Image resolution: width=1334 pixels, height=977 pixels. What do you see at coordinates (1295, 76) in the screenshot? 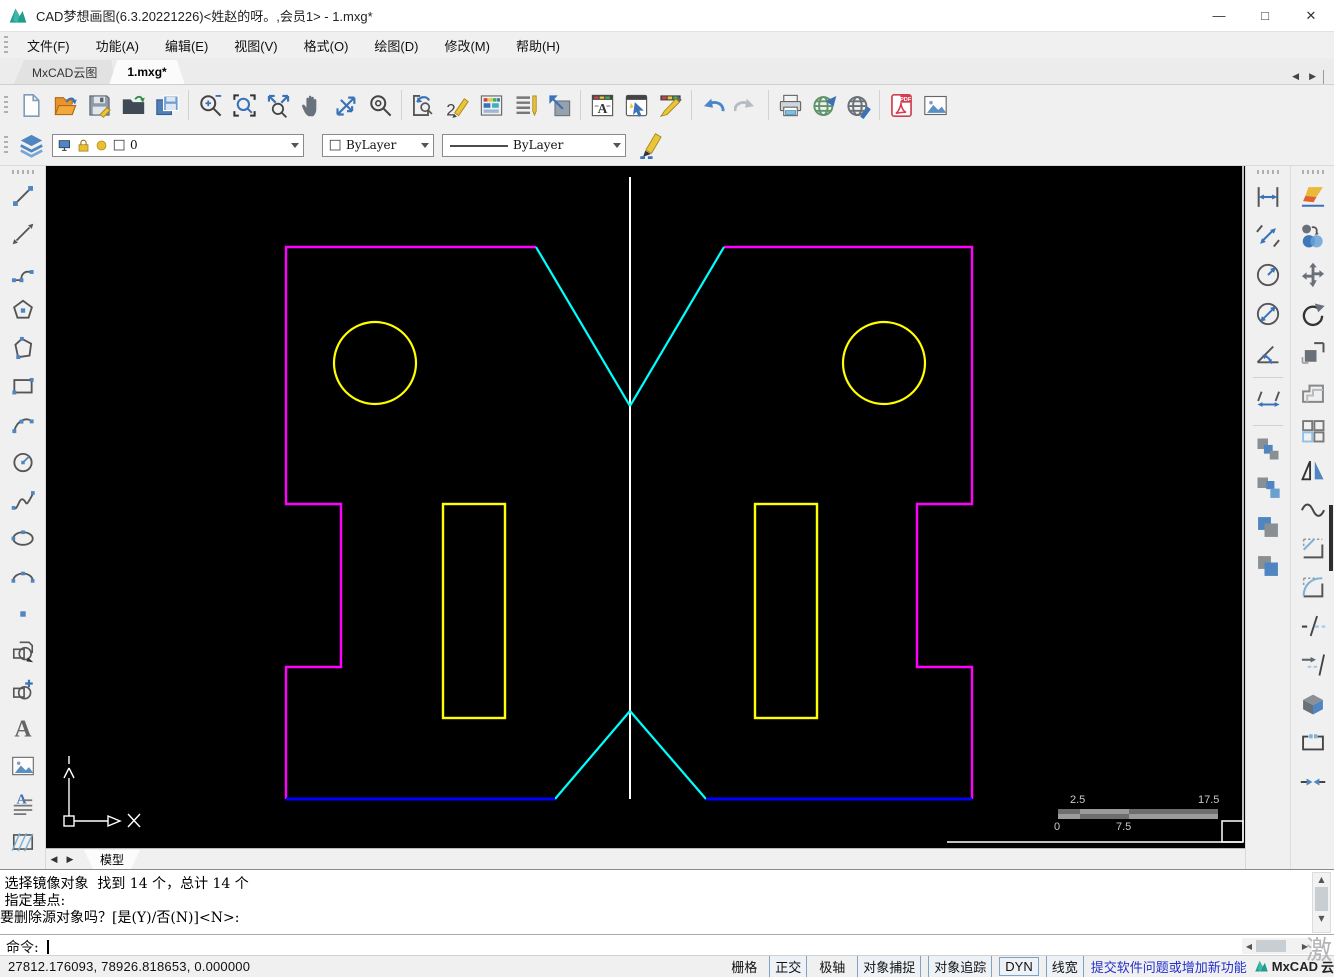
I see `tab-scroll-left-icon: ◀` at bounding box center [1295, 76].